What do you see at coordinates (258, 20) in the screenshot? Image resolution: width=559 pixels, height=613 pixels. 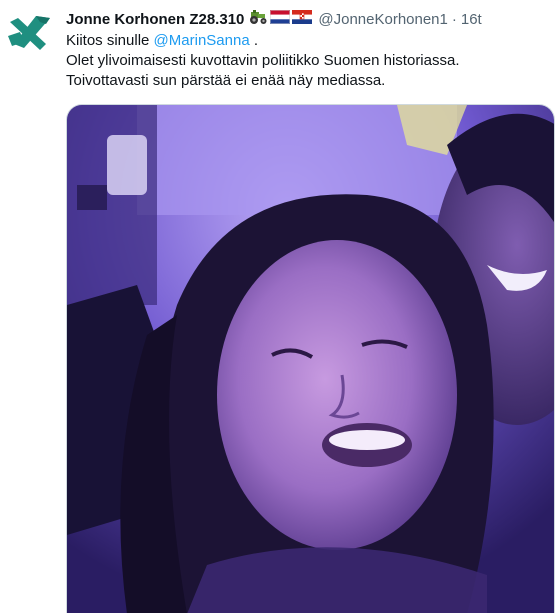 I see `tractor-icon` at bounding box center [258, 20].